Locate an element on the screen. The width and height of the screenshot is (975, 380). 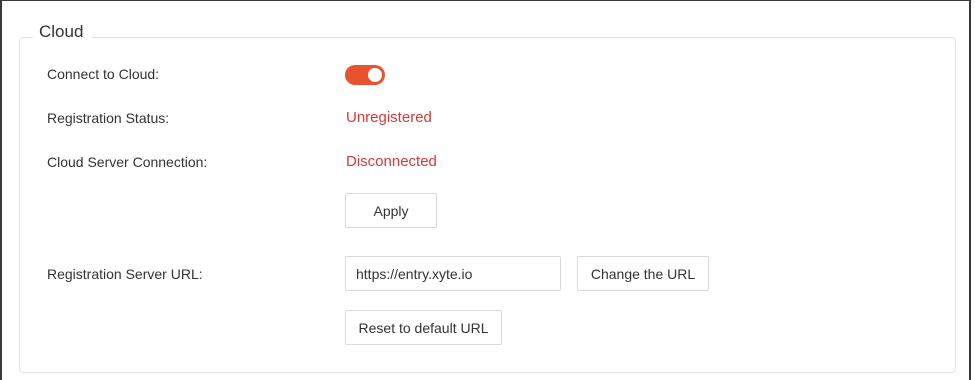
reset-default-url-button: Reset to default URL is located at coordinates (423, 327).